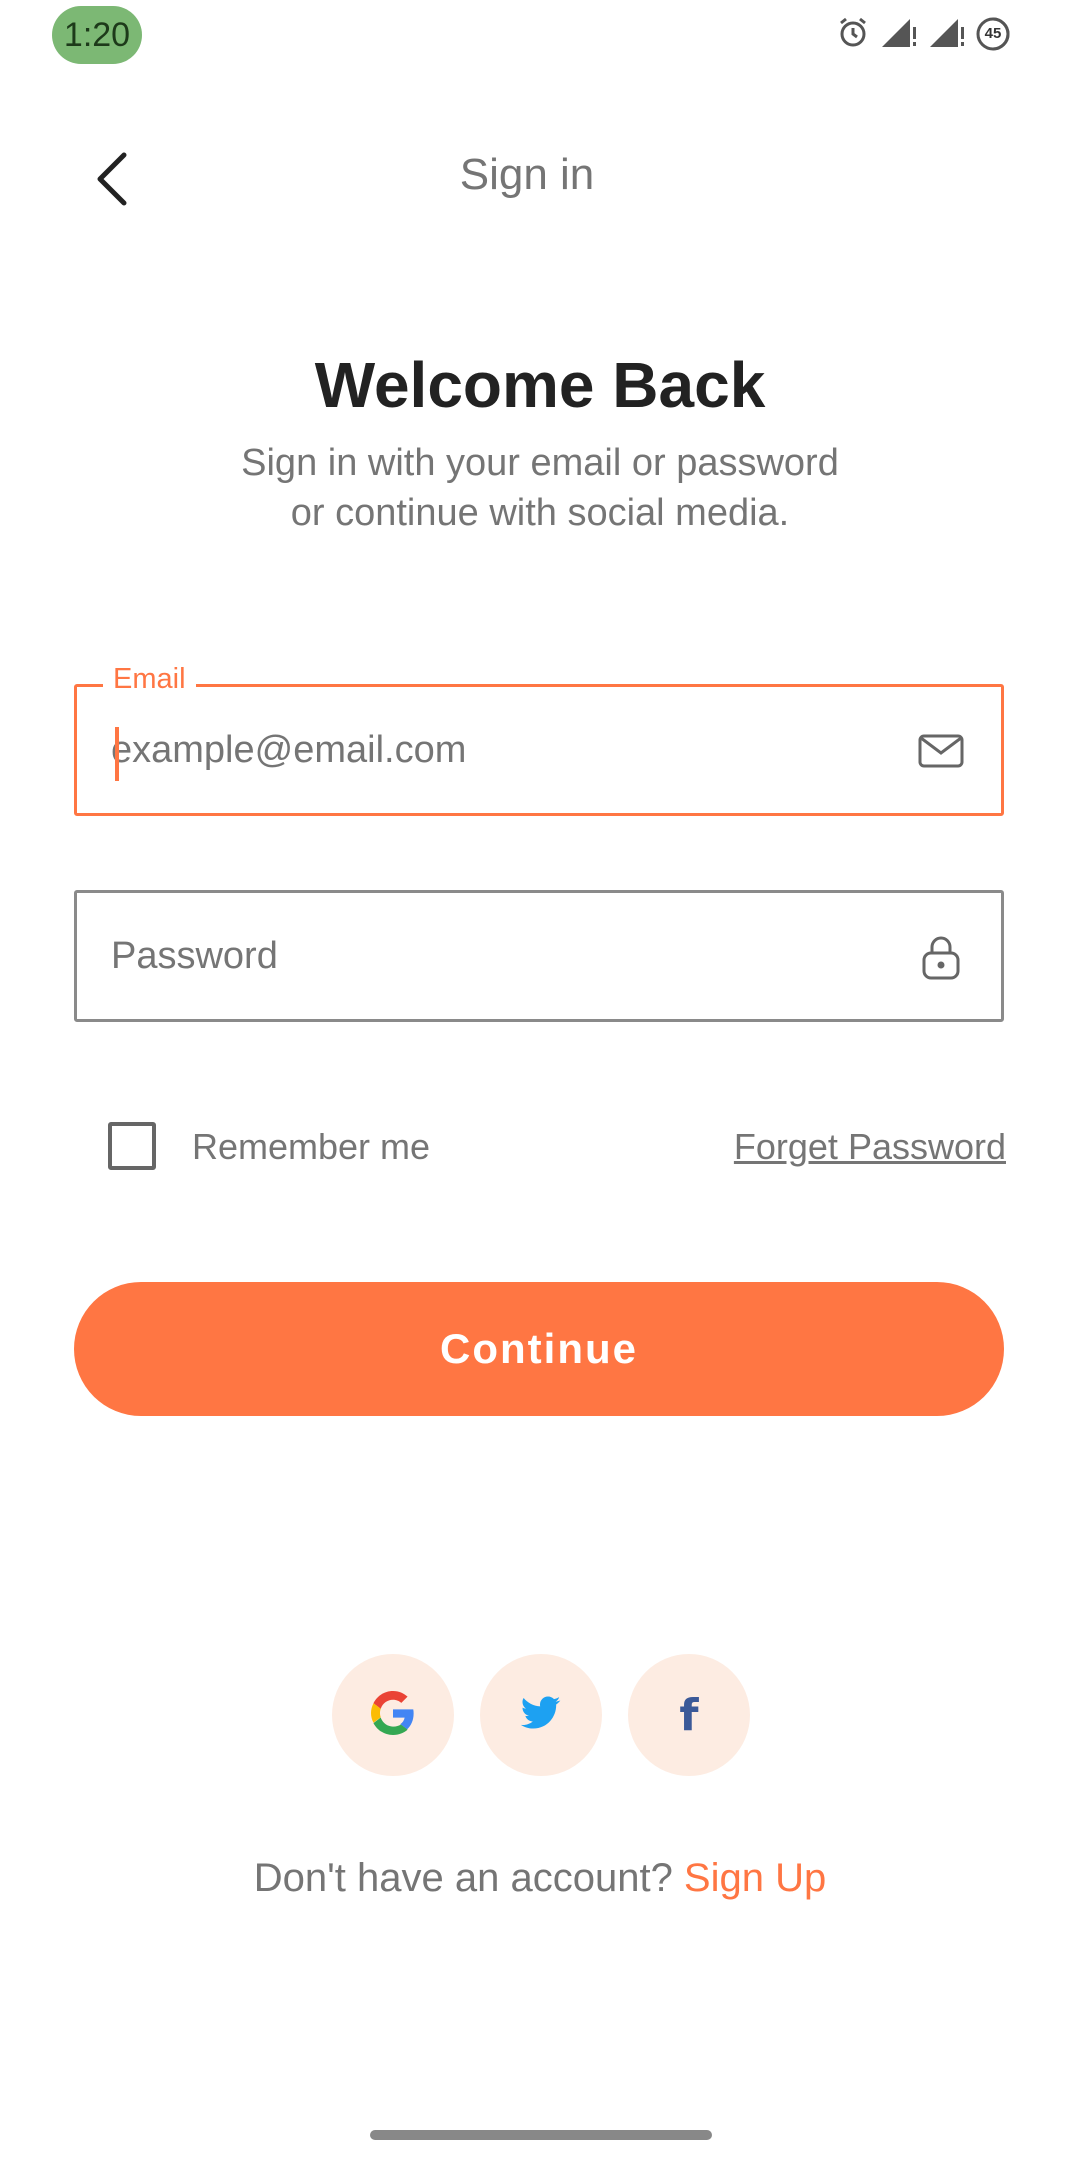 The width and height of the screenshot is (1080, 2160). What do you see at coordinates (501, 956) in the screenshot?
I see `password-input` at bounding box center [501, 956].